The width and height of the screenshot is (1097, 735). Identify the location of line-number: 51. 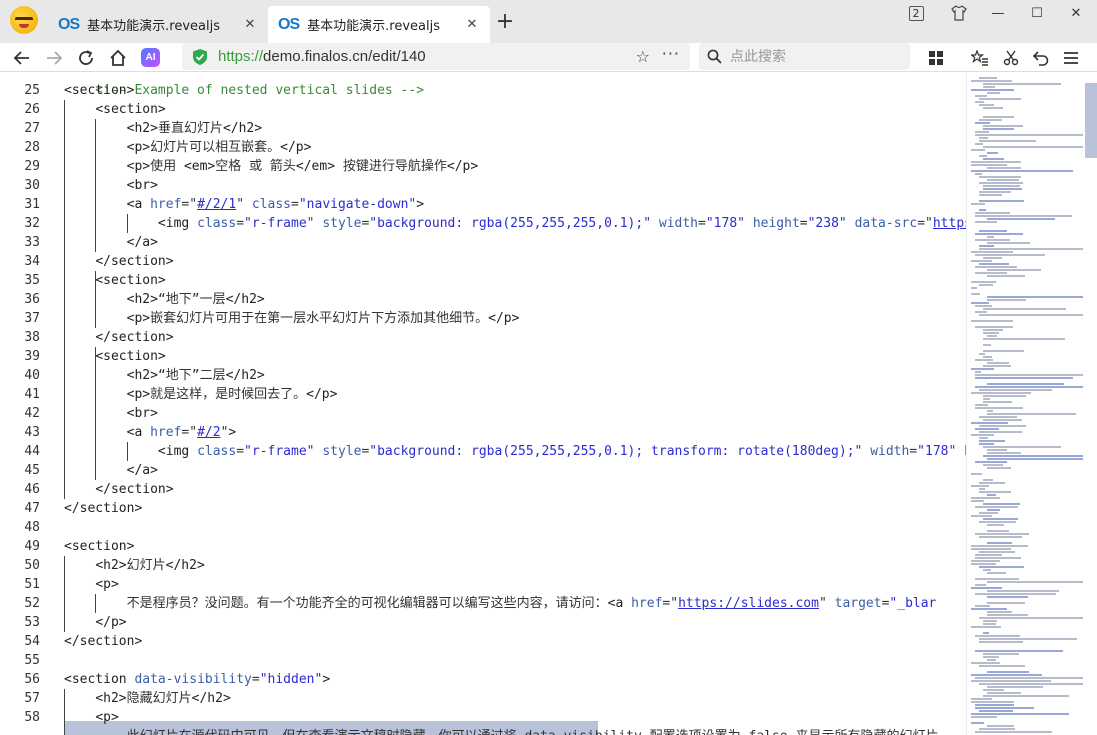
(32, 584).